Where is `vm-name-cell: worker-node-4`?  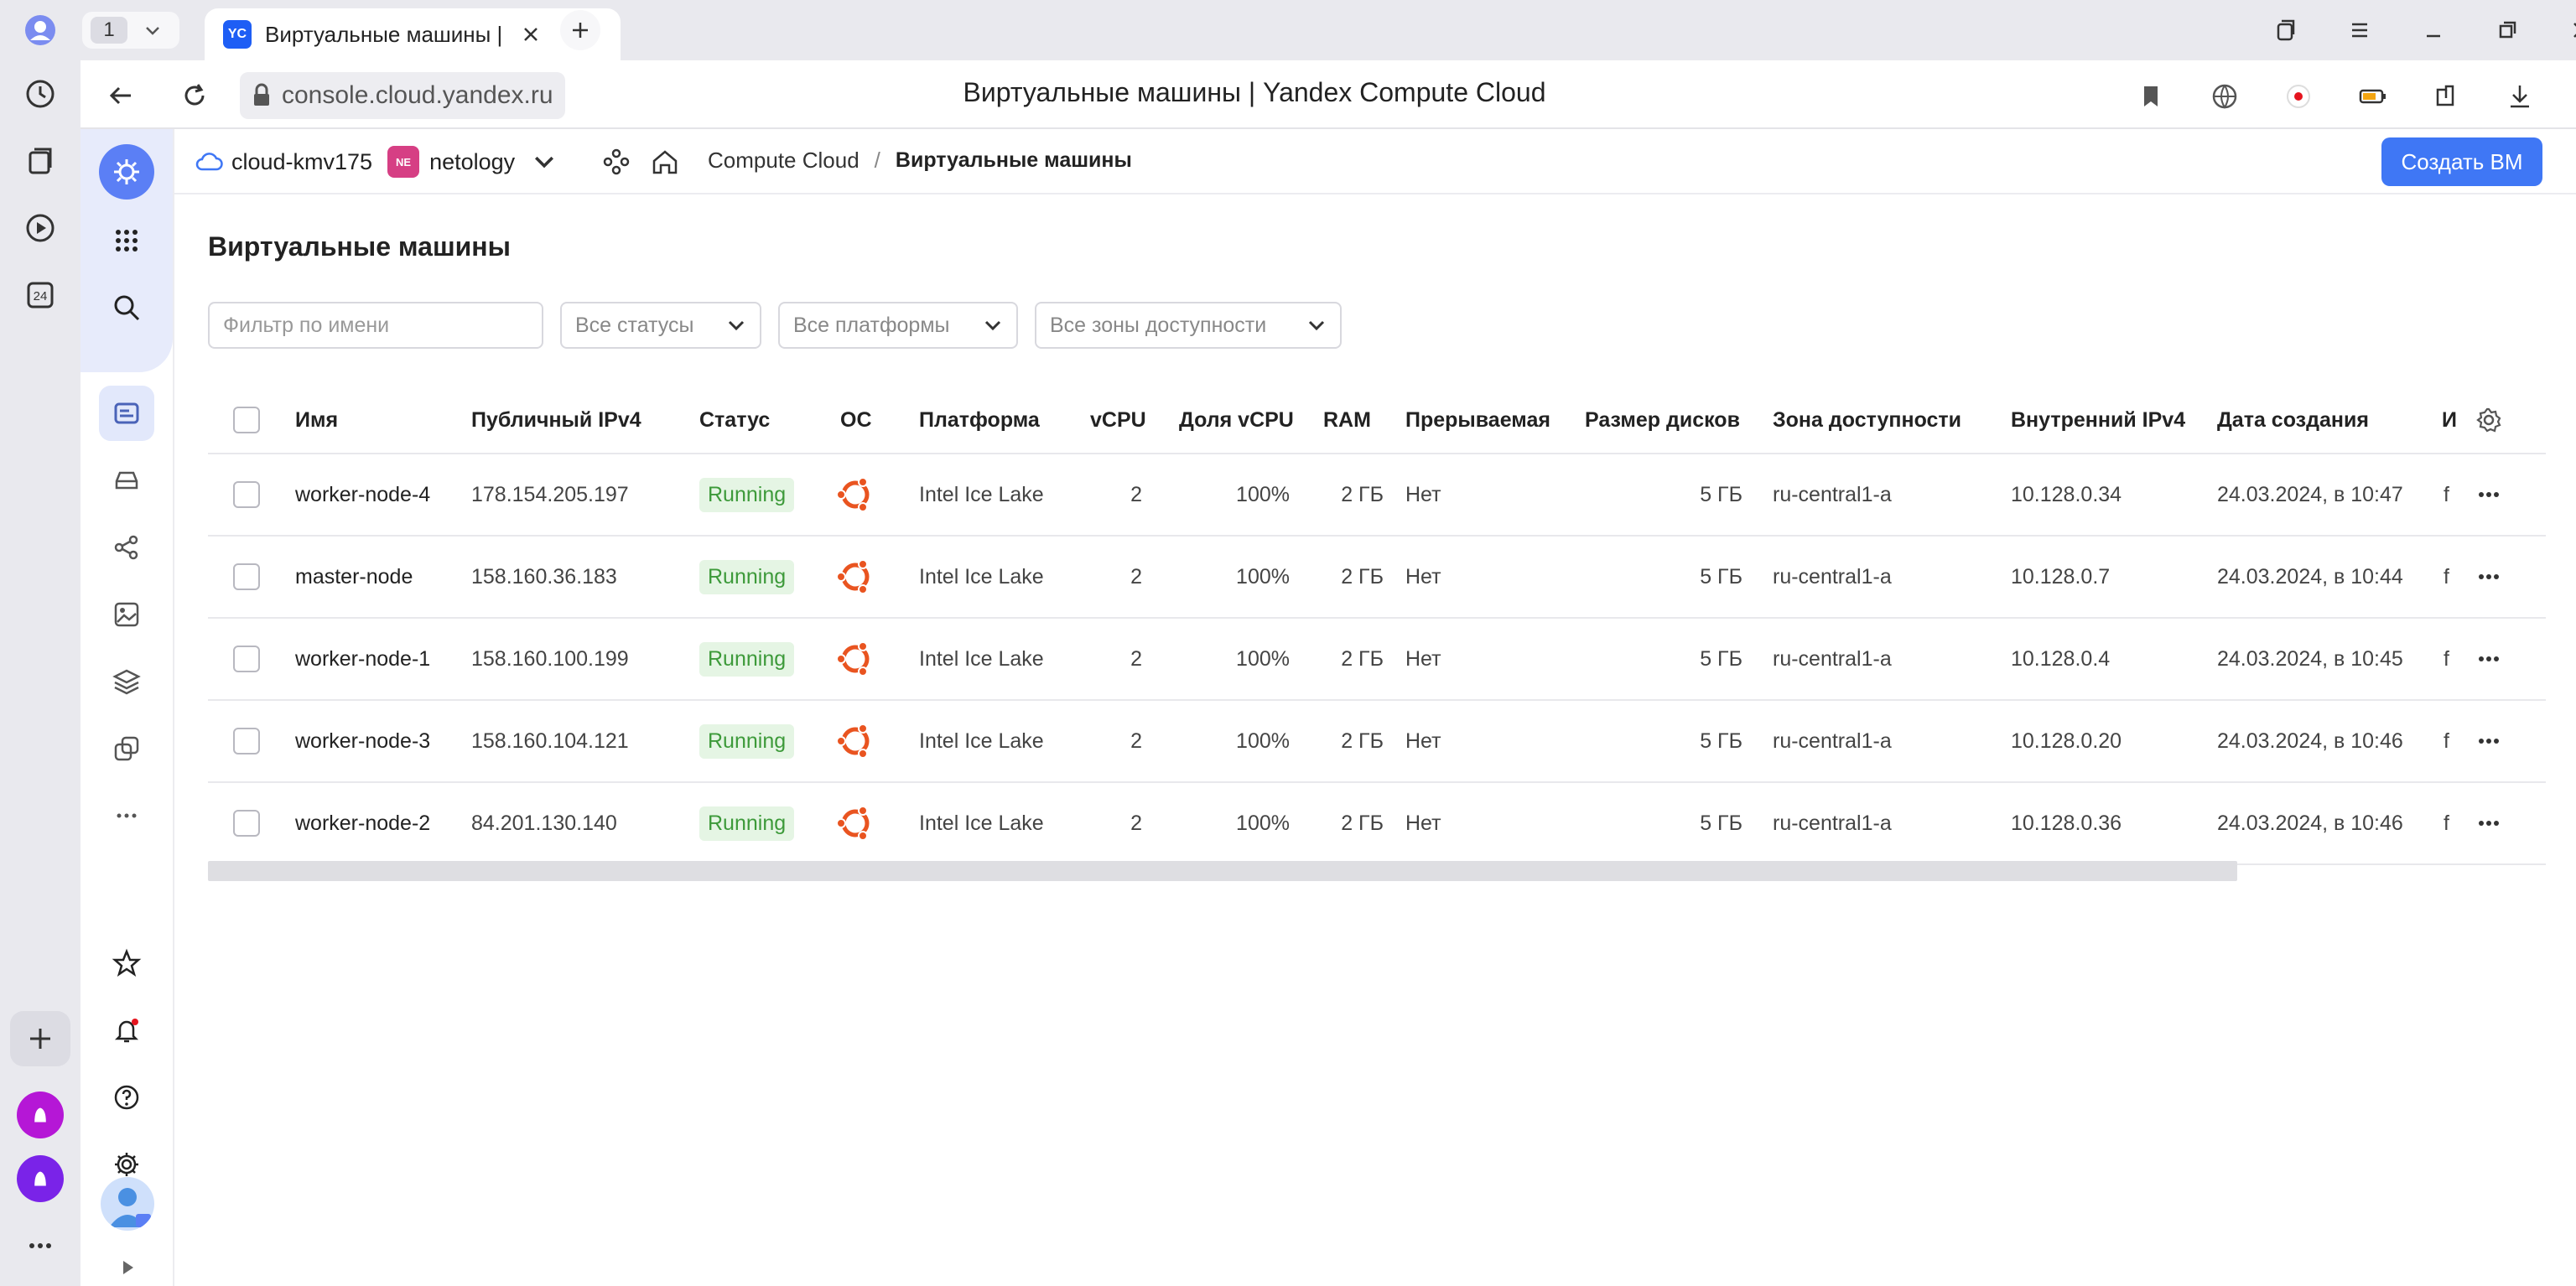 vm-name-cell: worker-node-4 is located at coordinates (362, 494).